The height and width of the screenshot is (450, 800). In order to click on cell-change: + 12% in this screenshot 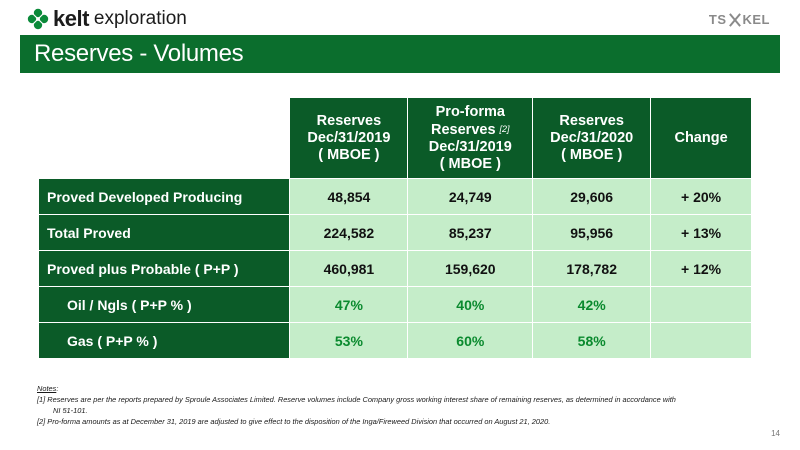, I will do `click(701, 268)`.